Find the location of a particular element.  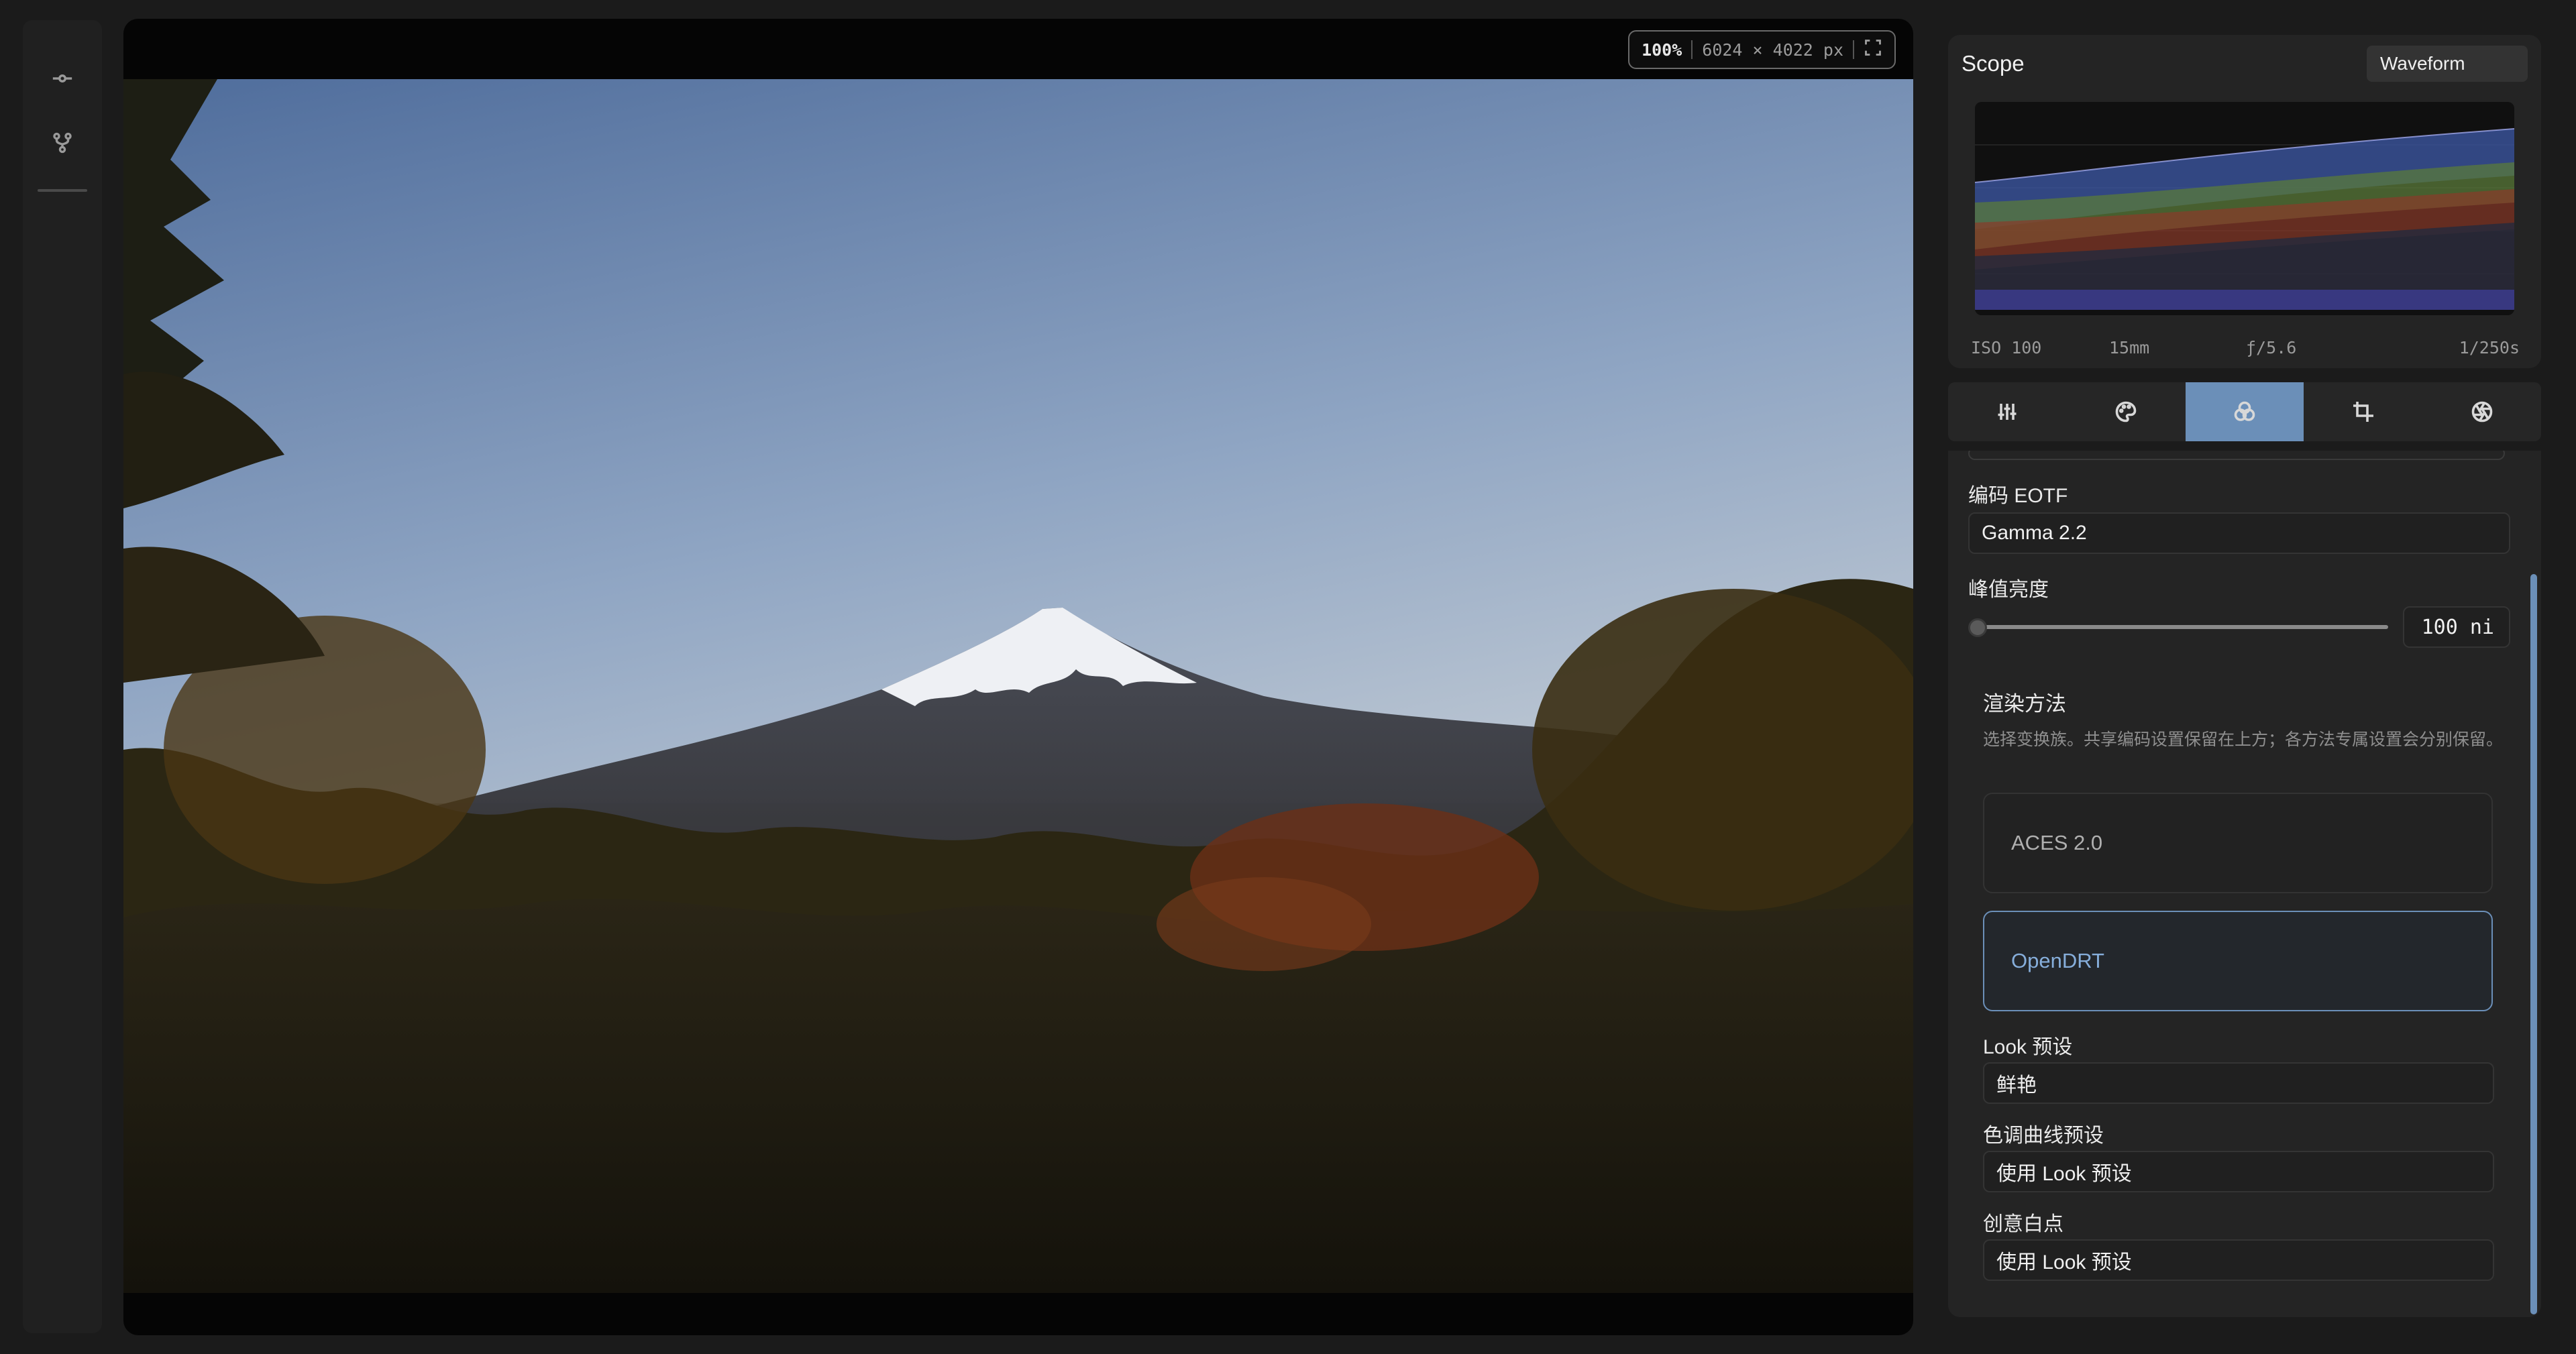

scope-mode-select: Waveform is located at coordinates (2447, 64).